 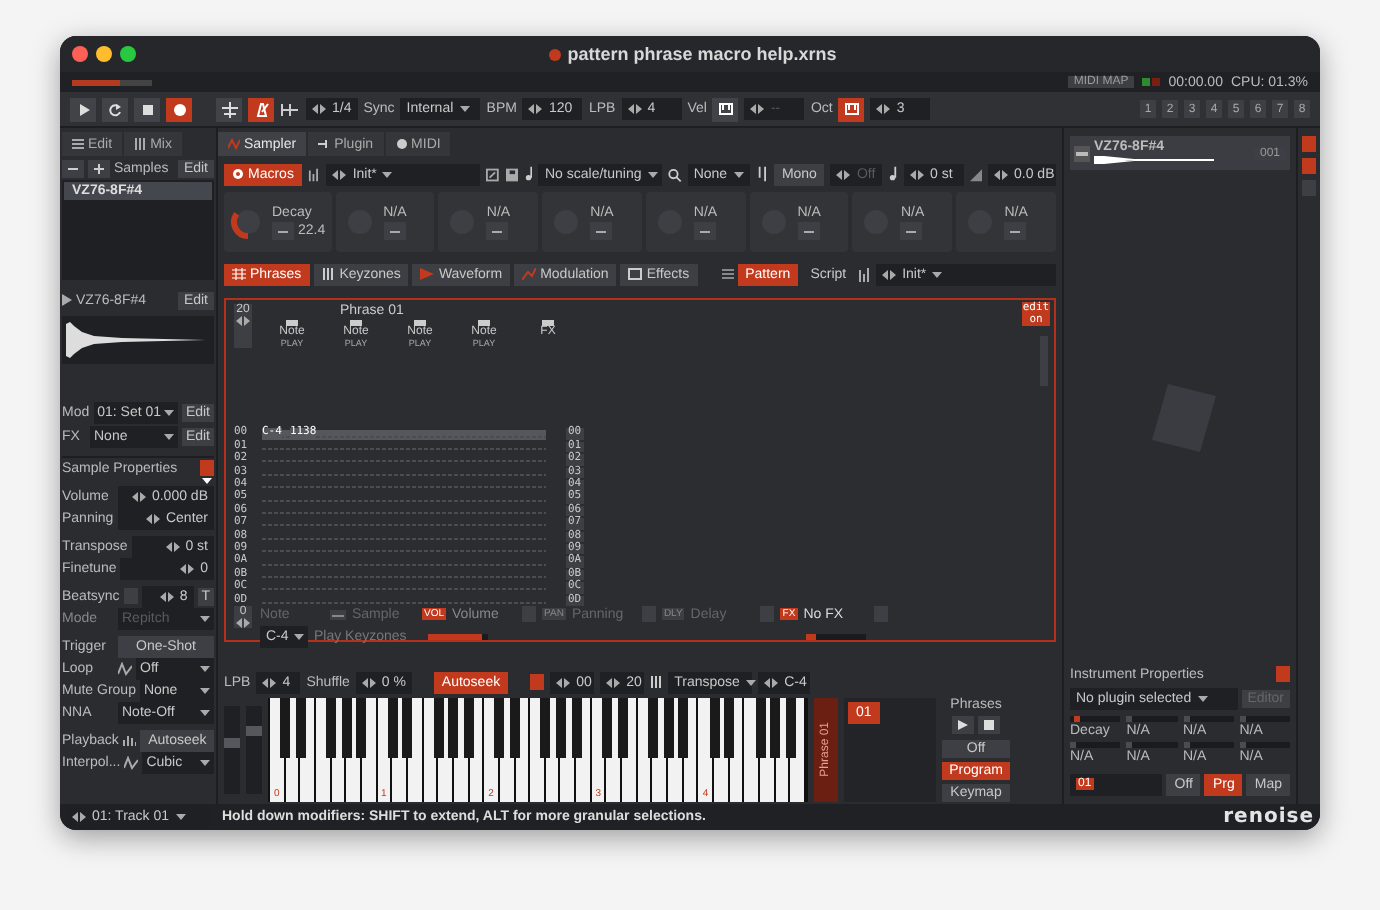 I want to click on sliders-icon, so click(x=140, y=144).